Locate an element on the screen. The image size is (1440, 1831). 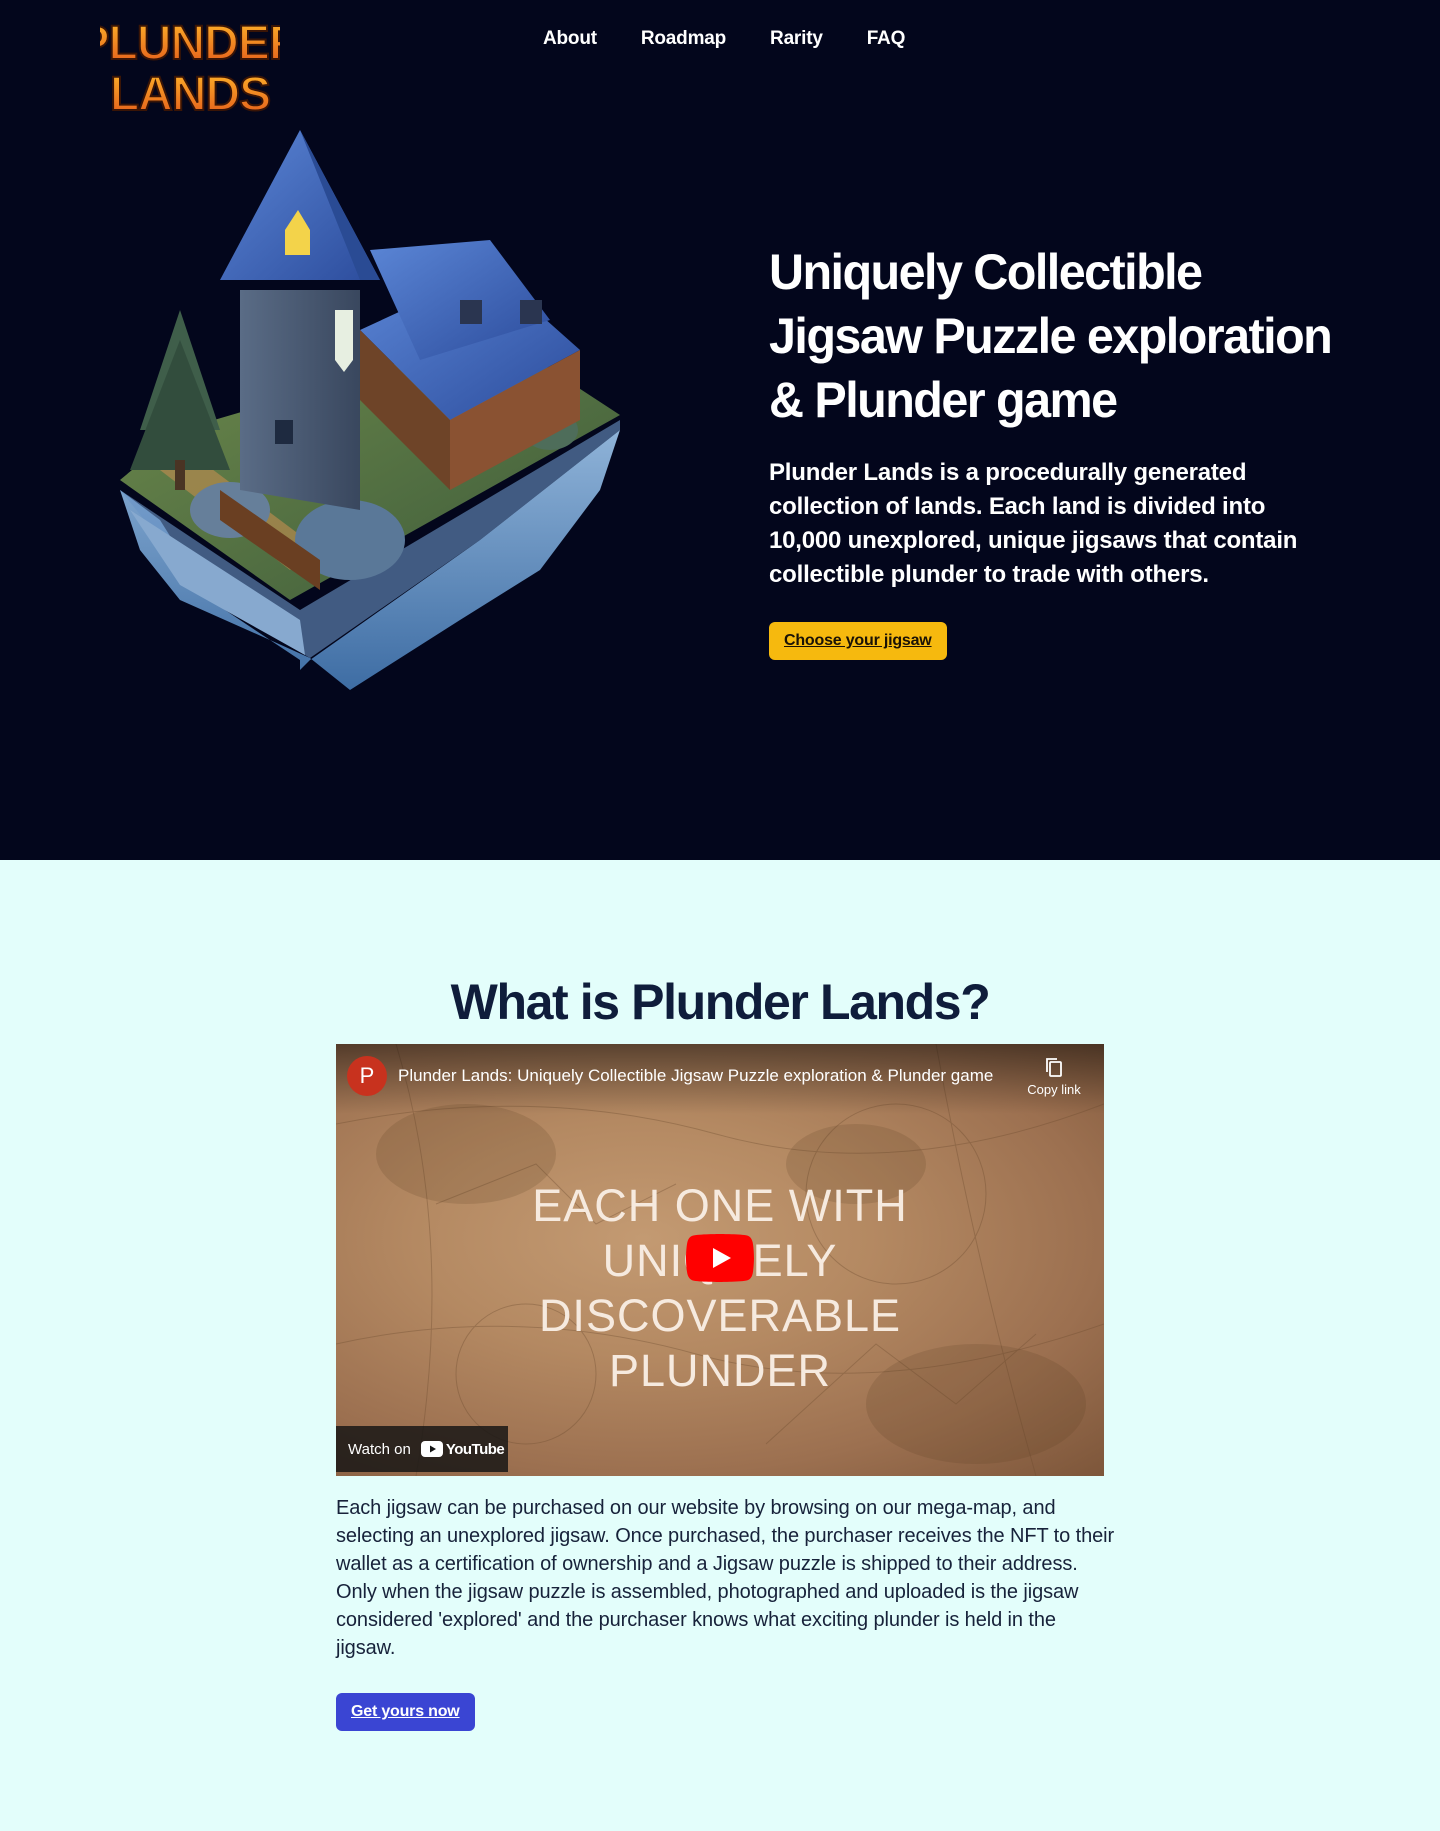
get-yours-now-button: Get yours now is located at coordinates (405, 1712).